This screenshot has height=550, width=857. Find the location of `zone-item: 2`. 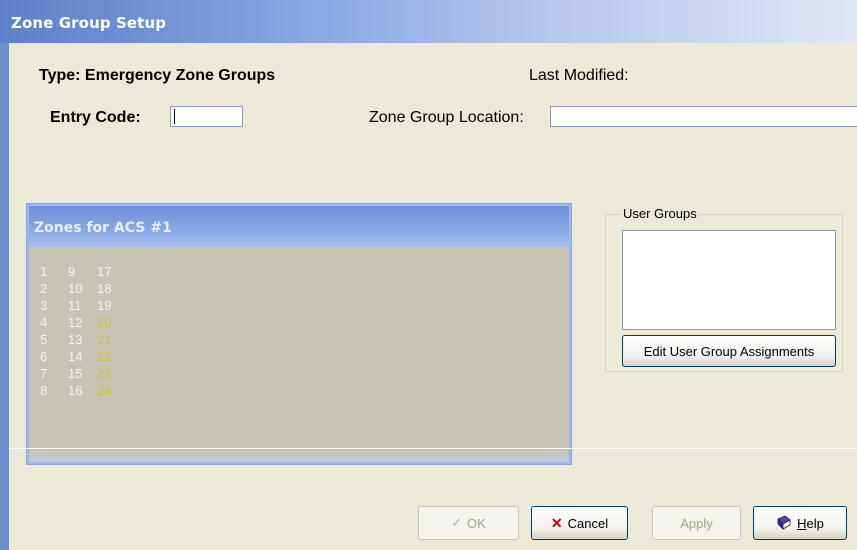

zone-item: 2 is located at coordinates (43, 289).